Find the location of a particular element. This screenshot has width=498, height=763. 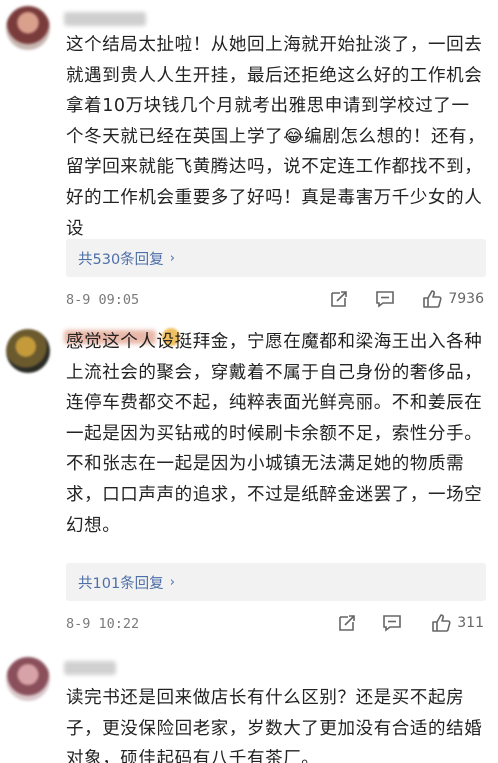

comment-date: 8-9 10:22 is located at coordinates (103, 624).